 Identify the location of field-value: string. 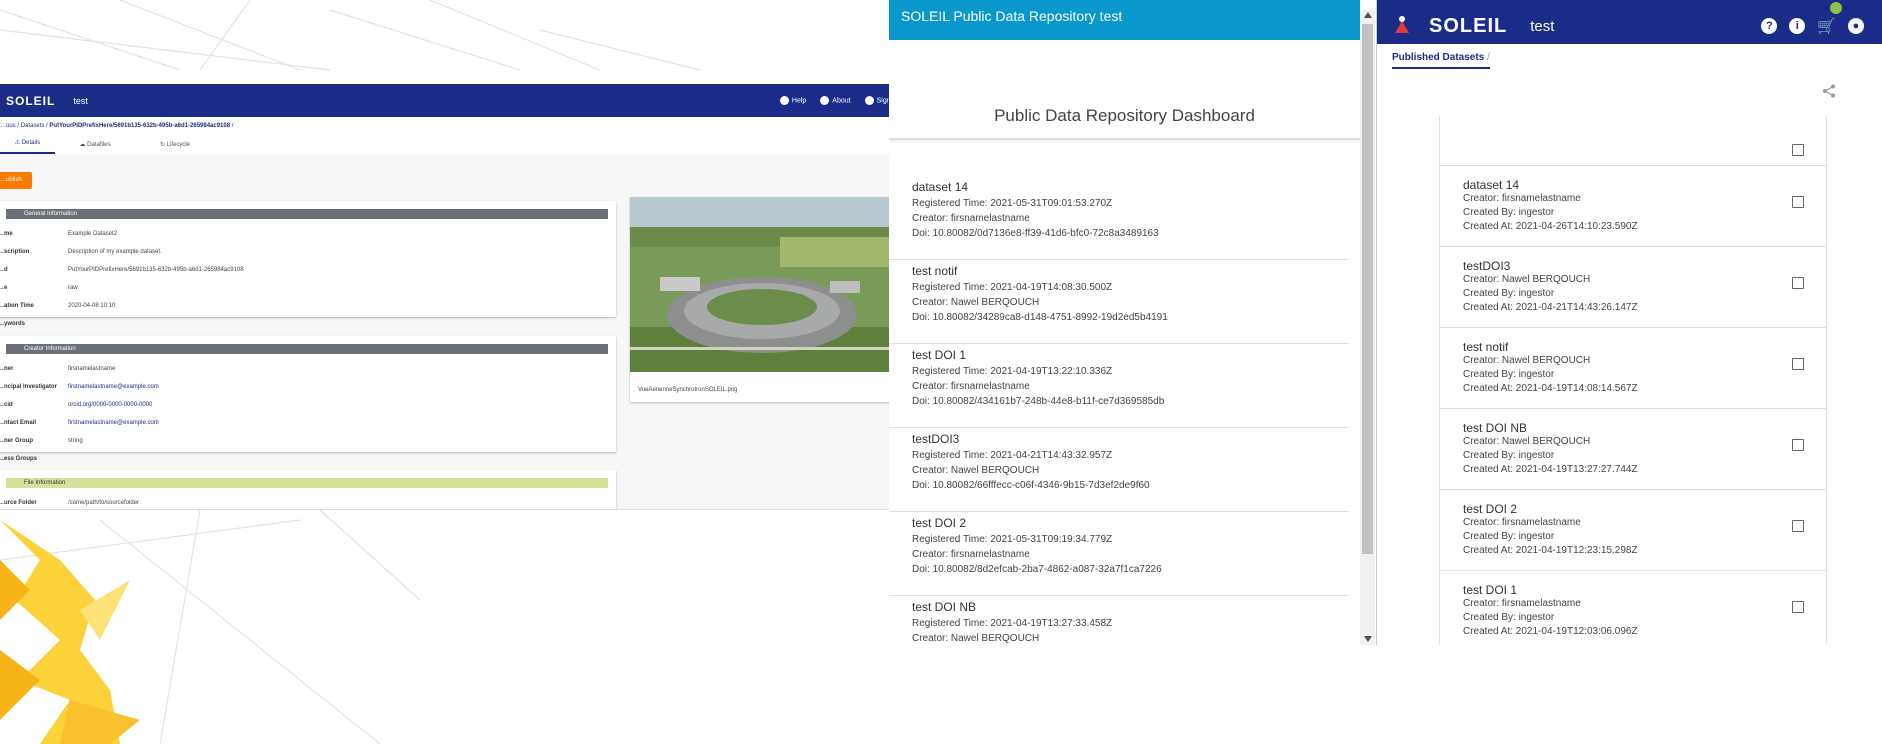
(75, 441).